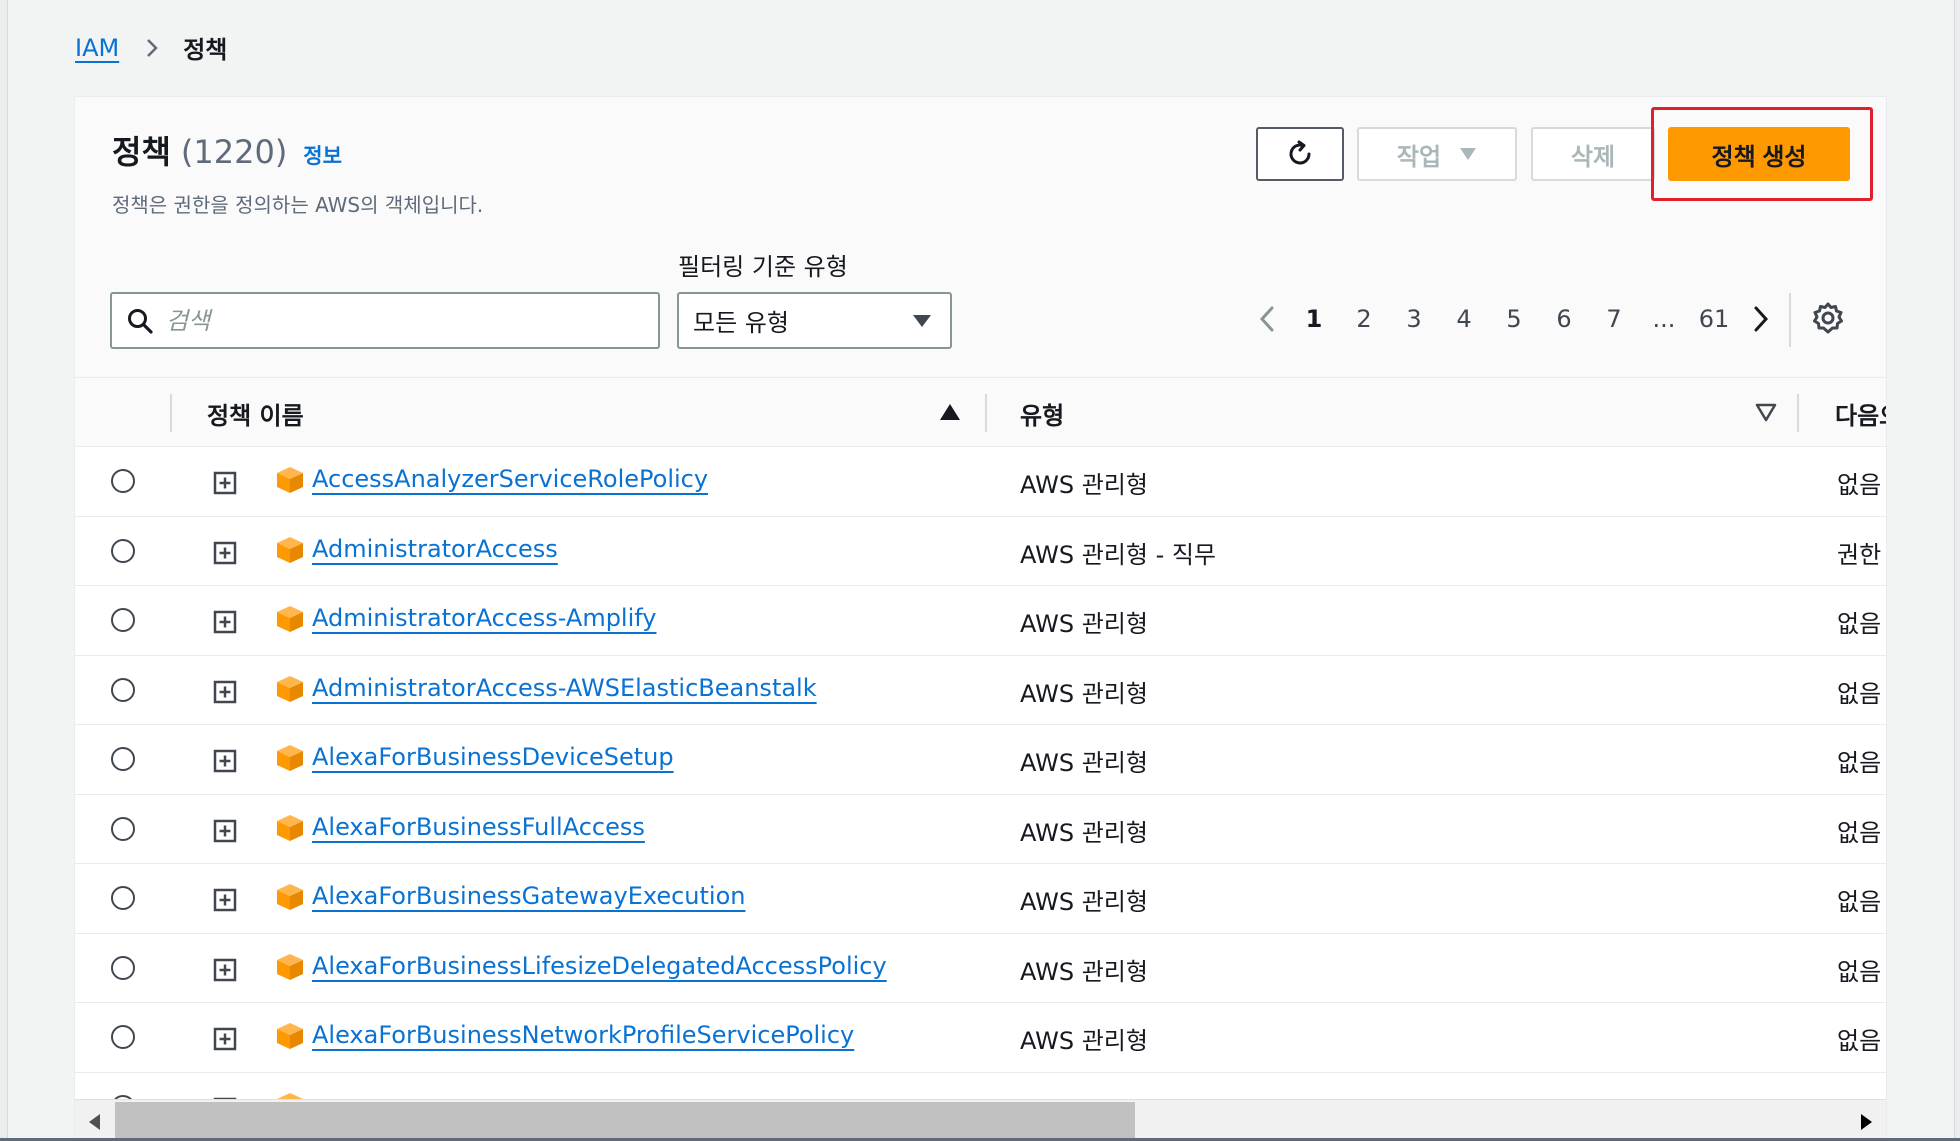  Describe the element at coordinates (1314, 319) in the screenshot. I see `page-1: 1` at that location.